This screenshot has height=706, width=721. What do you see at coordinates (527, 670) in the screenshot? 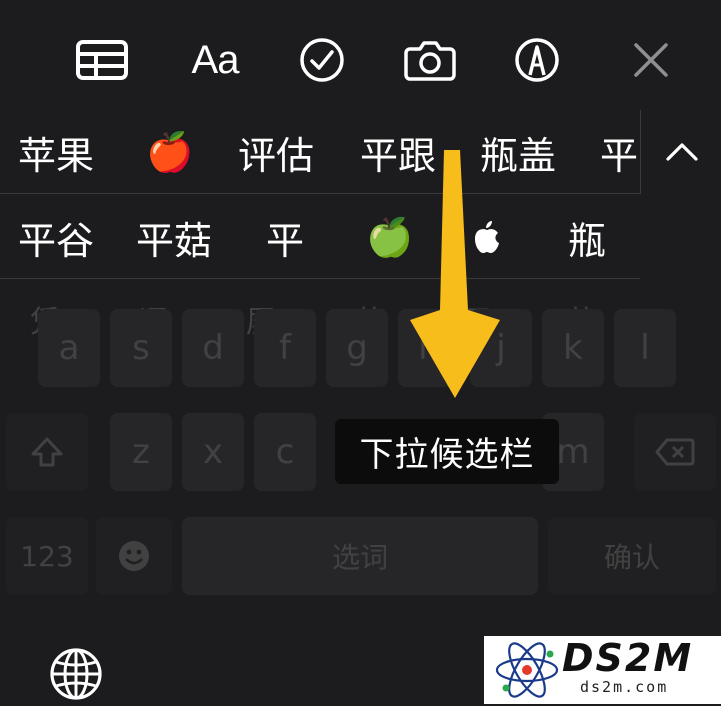
I see `atom-logo-icon` at bounding box center [527, 670].